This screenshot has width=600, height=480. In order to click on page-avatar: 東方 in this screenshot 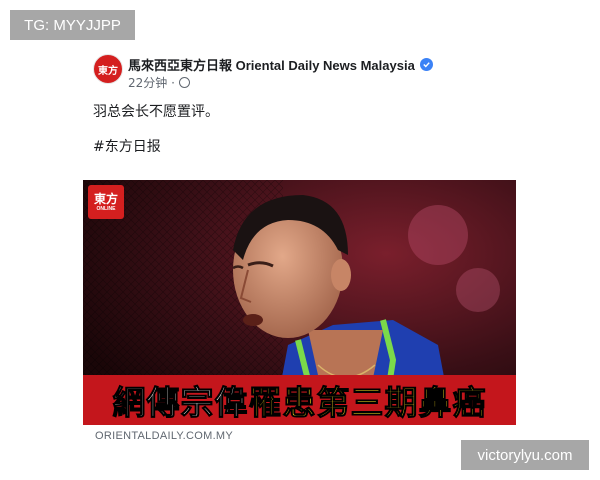, I will do `click(108, 69)`.